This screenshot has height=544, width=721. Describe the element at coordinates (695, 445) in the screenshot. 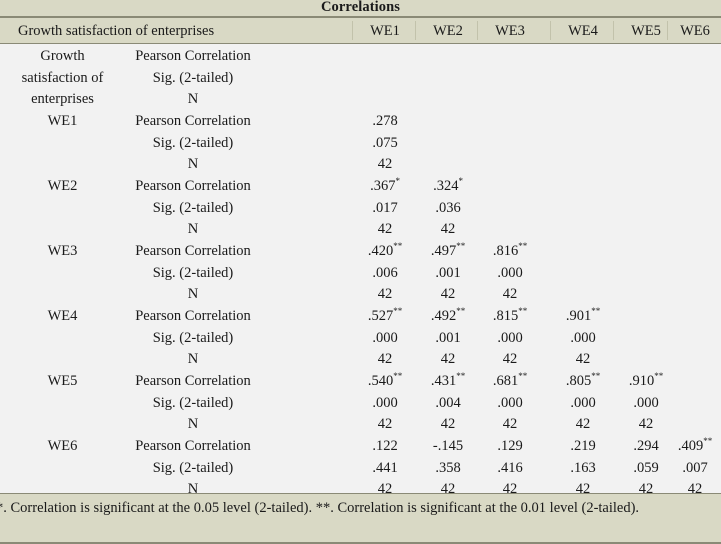

I see `pearson-correlation-value: .409**` at that location.